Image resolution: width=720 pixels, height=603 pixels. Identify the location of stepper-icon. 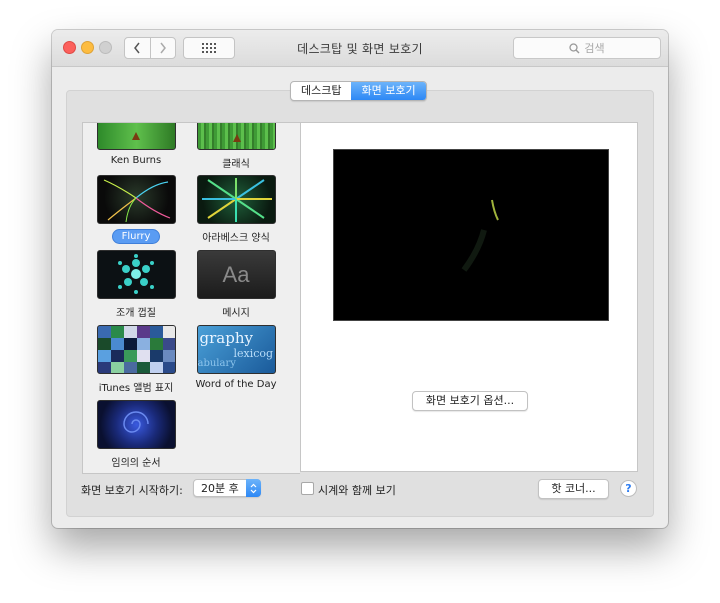
(253, 488).